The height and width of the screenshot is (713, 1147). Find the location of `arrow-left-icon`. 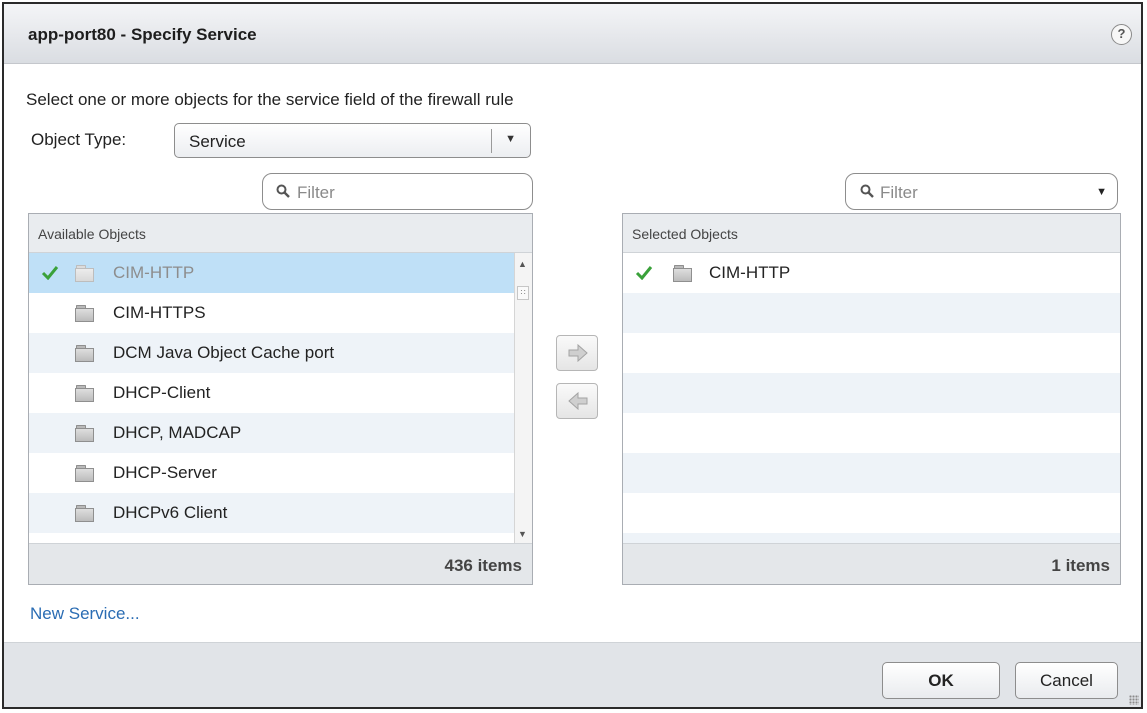

arrow-left-icon is located at coordinates (578, 401).